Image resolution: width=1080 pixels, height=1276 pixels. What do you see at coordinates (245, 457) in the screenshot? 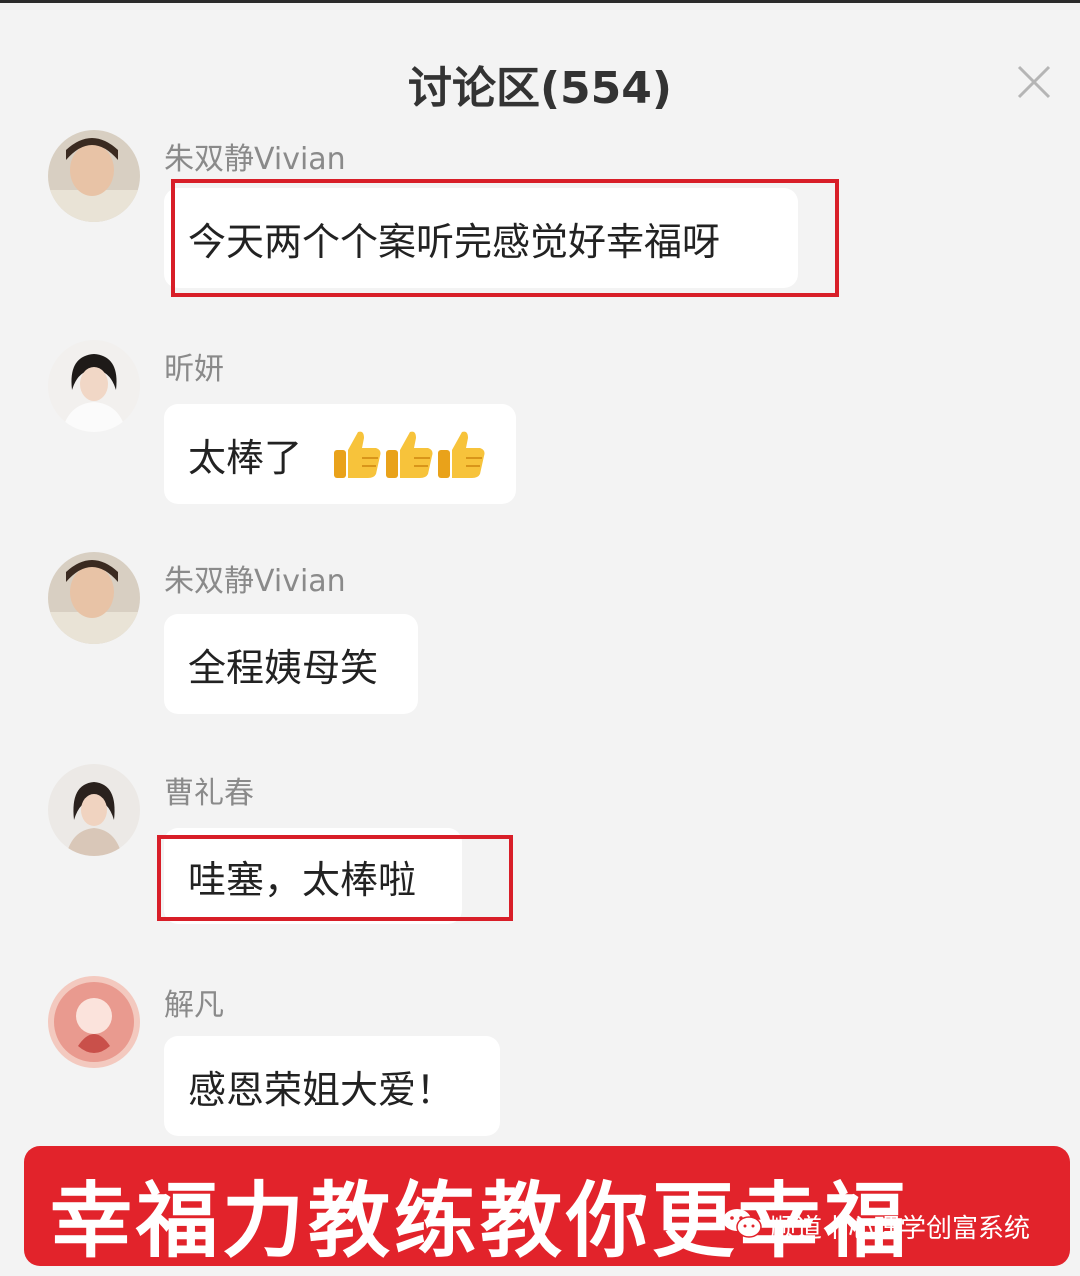
I see `comment-text: 太棒了` at bounding box center [245, 457].